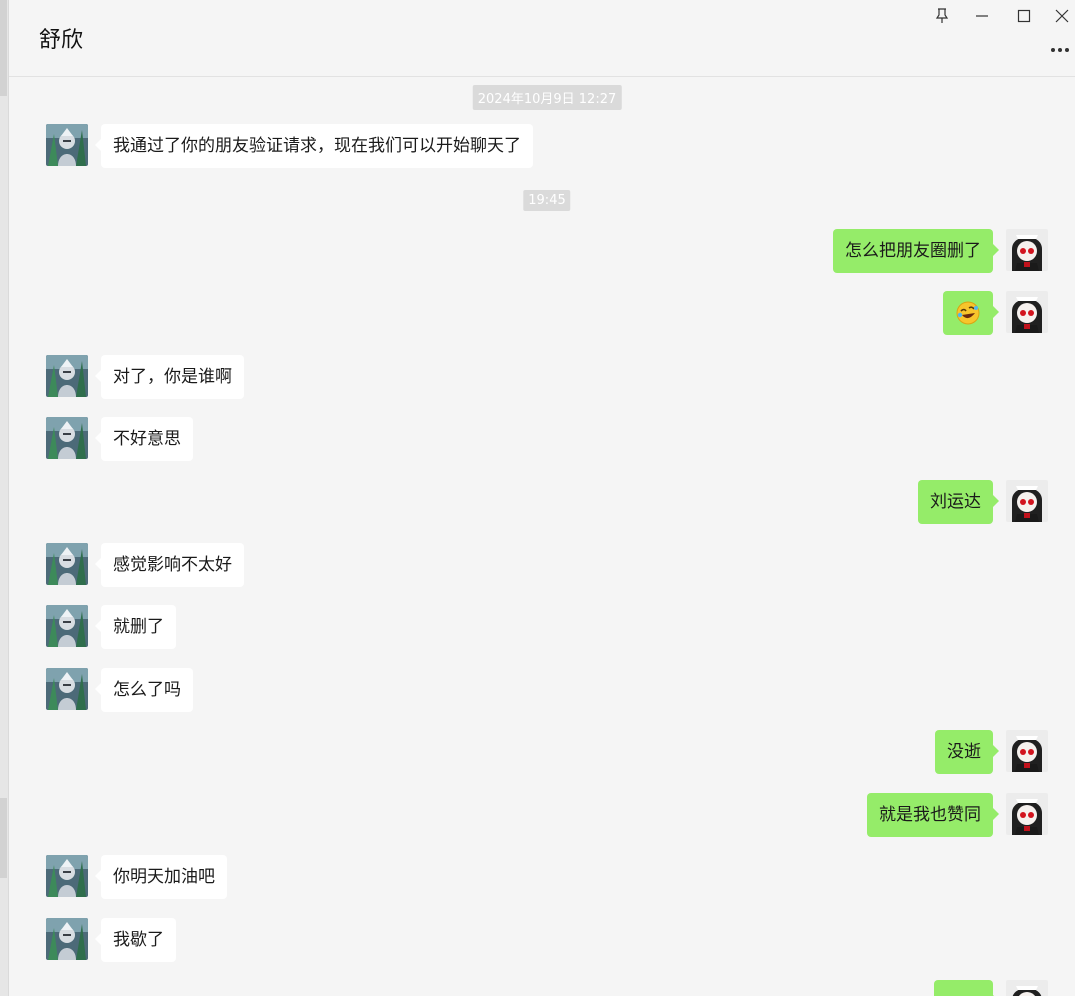 The image size is (1075, 996). Describe the element at coordinates (542, 815) in the screenshot. I see `message-row: 就是我也赞同` at that location.